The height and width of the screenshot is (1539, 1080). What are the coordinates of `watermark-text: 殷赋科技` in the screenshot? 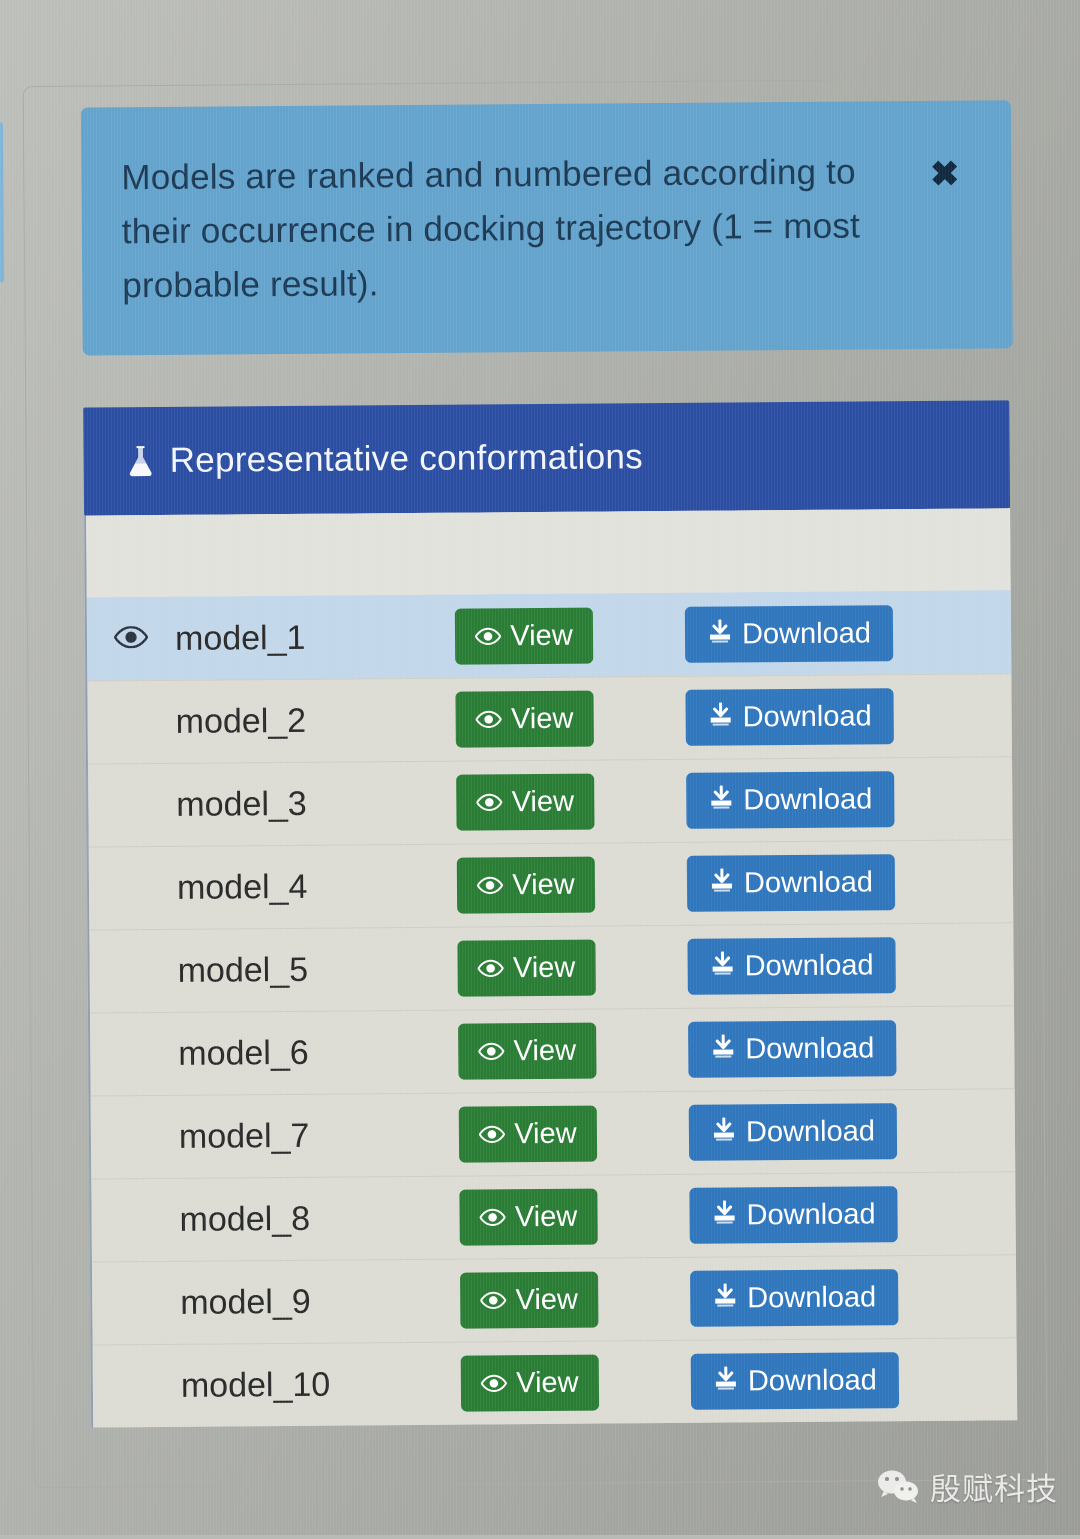 It's located at (994, 1489).